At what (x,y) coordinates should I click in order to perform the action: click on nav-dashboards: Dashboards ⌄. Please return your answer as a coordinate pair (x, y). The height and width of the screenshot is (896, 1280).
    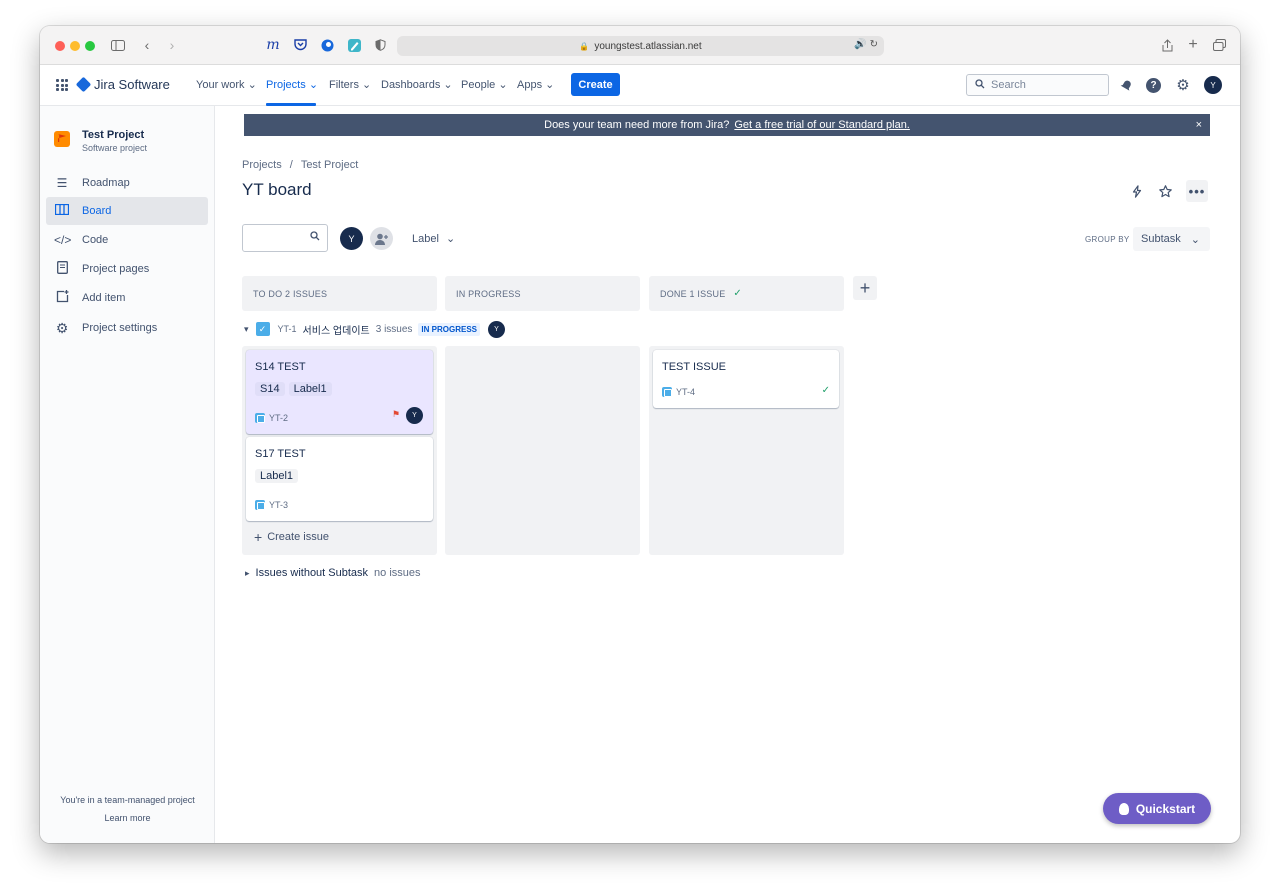
    Looking at the image, I should click on (417, 84).